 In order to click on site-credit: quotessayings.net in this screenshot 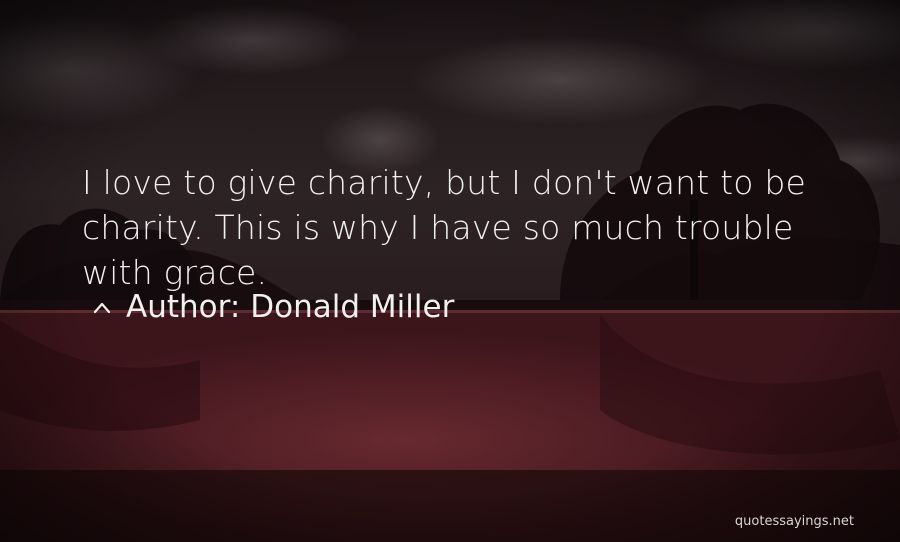, I will do `click(794, 521)`.